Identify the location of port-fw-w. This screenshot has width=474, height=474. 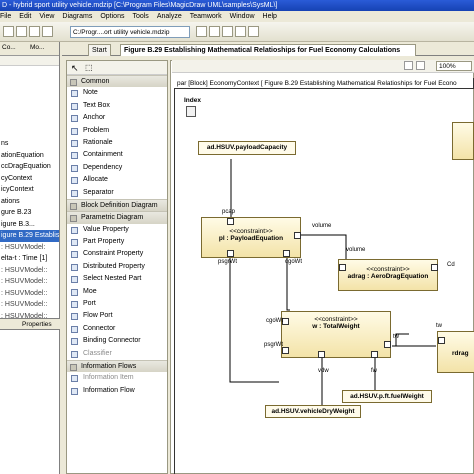
(374, 354).